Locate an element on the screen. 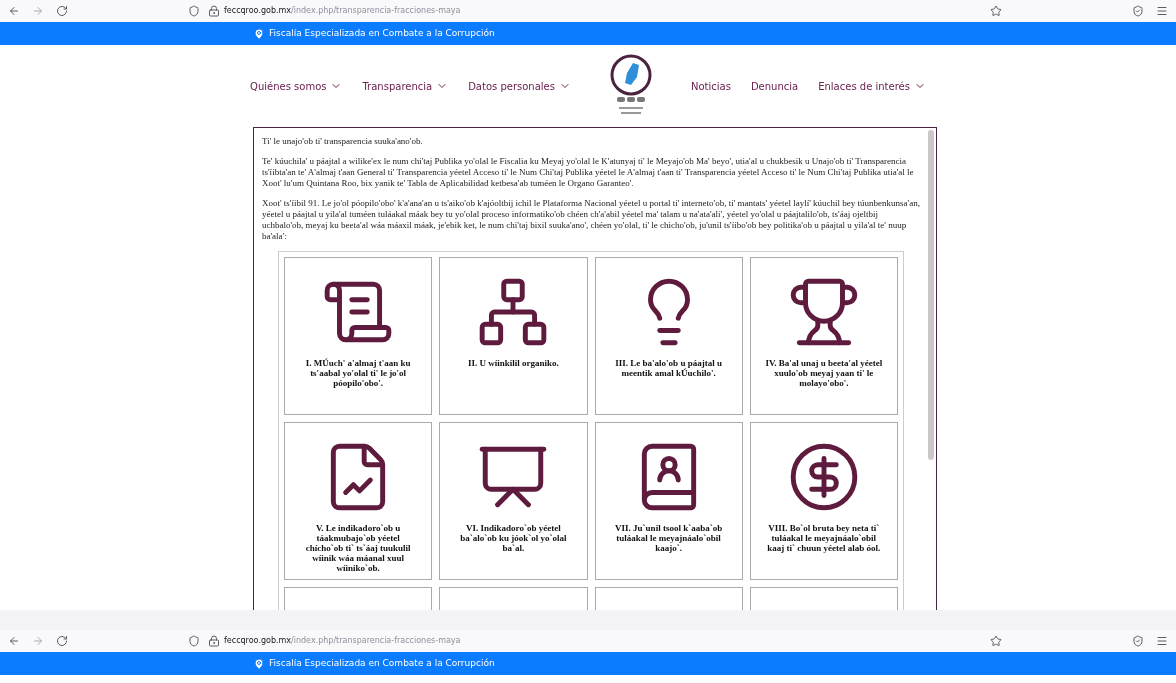  fraction-card: V. Le indikadoro`ob u táakmubajo`ob yéetel chícho`ob ti` ts`áaj tuukulil wíinik wáa máanal xuul wíiniko`ob. is located at coordinates (358, 501).